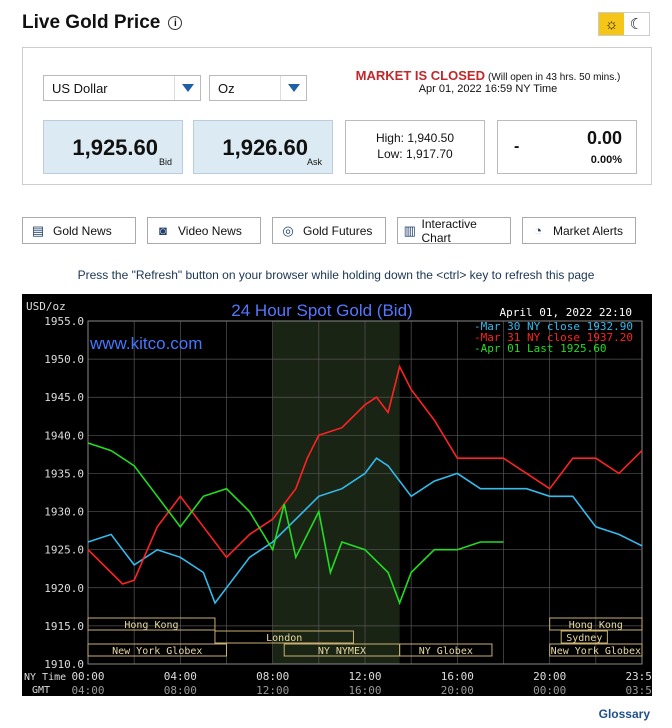 This screenshot has width=672, height=728. What do you see at coordinates (210, 230) in the screenshot?
I see `video-news-label: Video News` at bounding box center [210, 230].